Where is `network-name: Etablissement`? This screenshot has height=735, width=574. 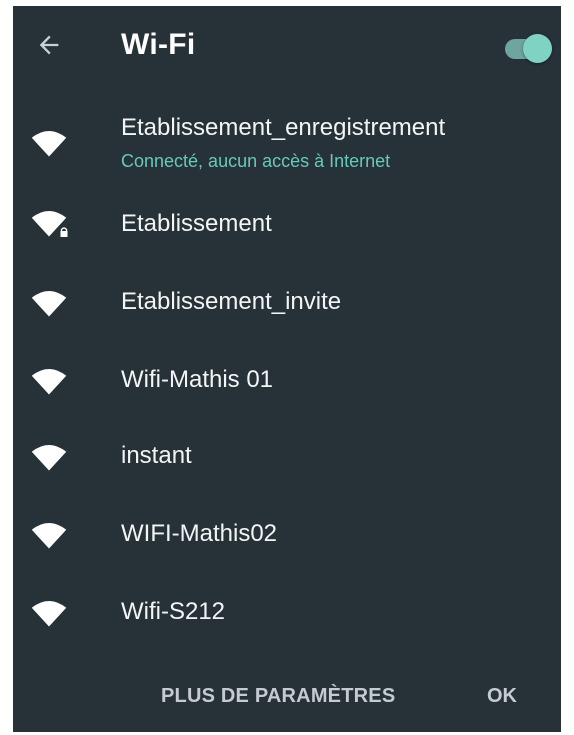 network-name: Etablissement is located at coordinates (196, 223).